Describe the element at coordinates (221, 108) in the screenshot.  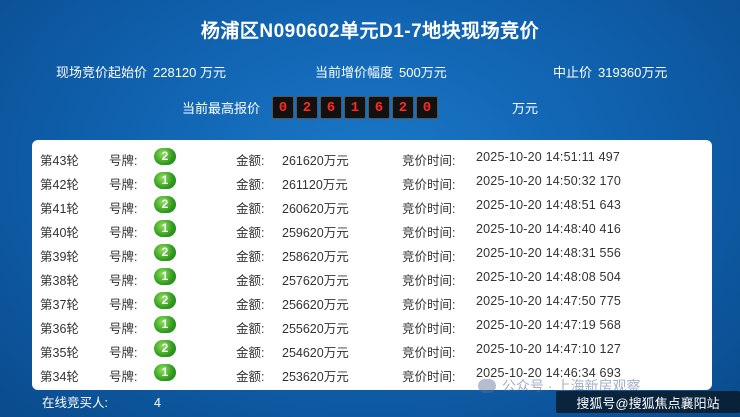
I see `current-bid-label: 当前最高报价` at that location.